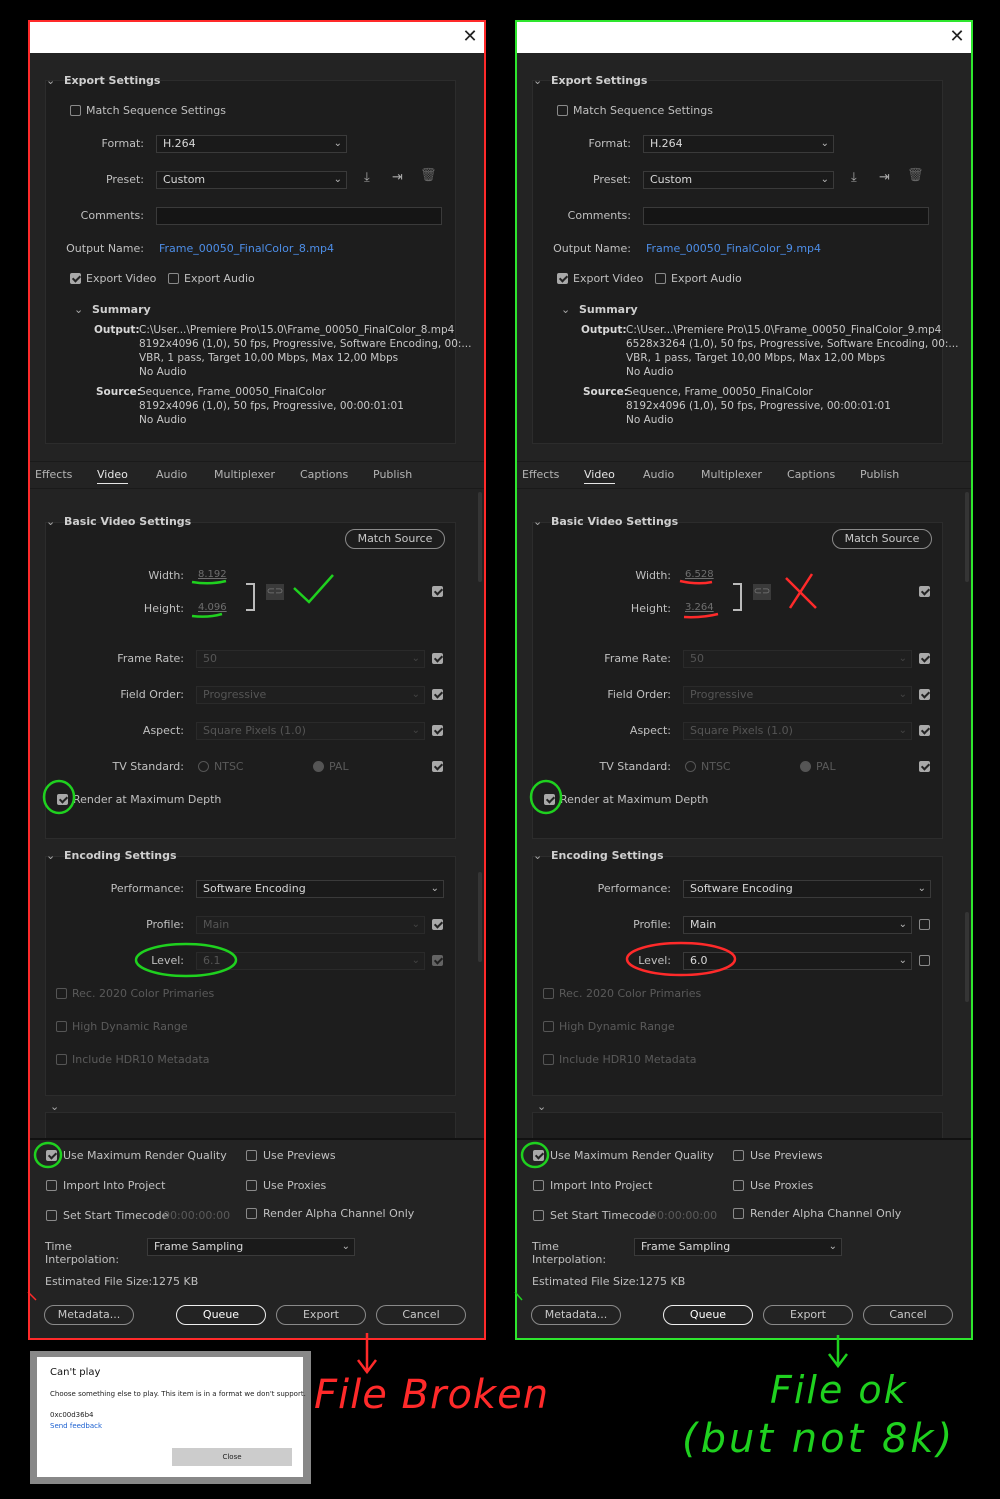 The image size is (1000, 1499). Describe the element at coordinates (232, 1457) in the screenshot. I see `close-button: Close` at that location.